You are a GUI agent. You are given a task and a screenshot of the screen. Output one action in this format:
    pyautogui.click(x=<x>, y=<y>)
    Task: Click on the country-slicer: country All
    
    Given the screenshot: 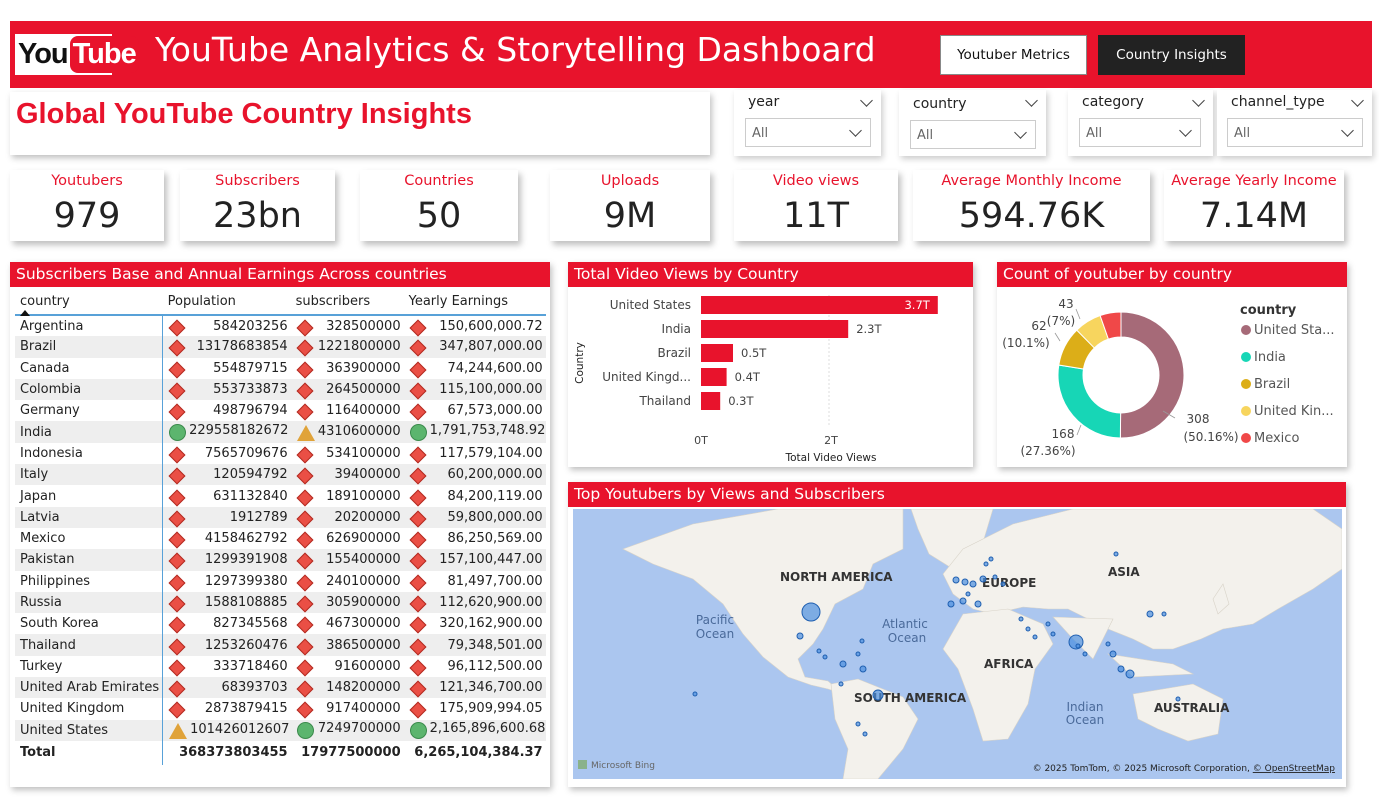 What is the action you would take?
    pyautogui.click(x=972, y=123)
    